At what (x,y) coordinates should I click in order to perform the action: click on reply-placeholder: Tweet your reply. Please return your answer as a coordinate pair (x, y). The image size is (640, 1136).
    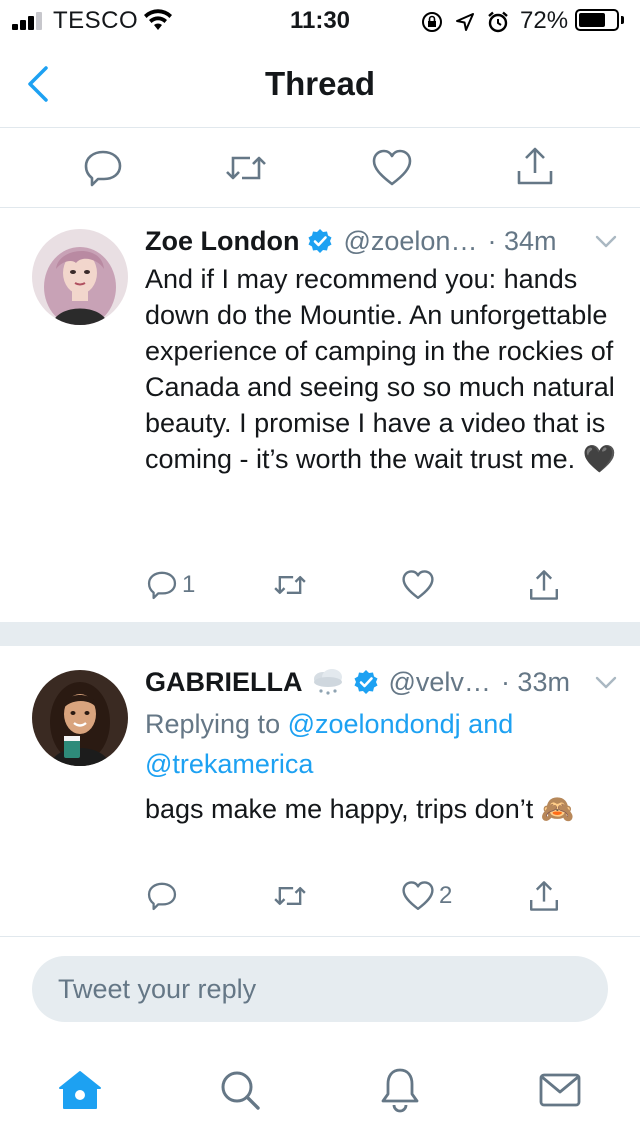
    Looking at the image, I should click on (157, 989).